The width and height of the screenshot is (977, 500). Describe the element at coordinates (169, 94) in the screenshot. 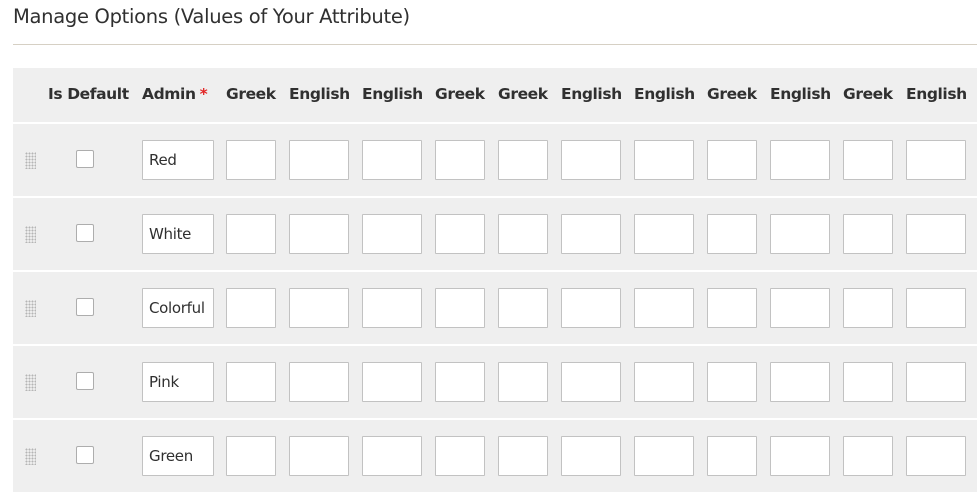

I see `header-admin-label: Admin` at that location.